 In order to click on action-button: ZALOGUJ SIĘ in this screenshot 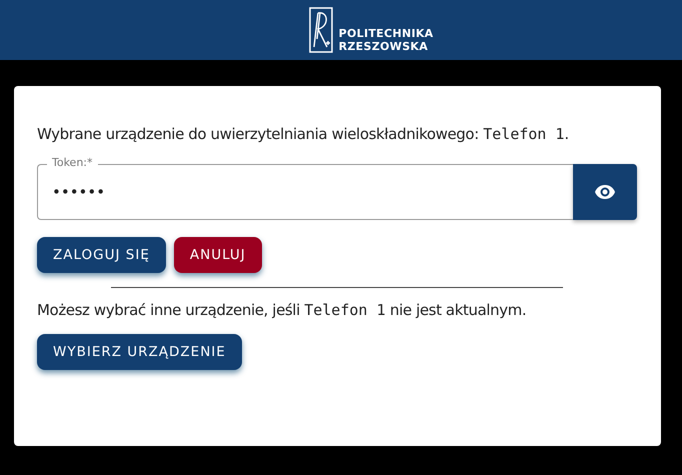, I will do `click(101, 255)`.